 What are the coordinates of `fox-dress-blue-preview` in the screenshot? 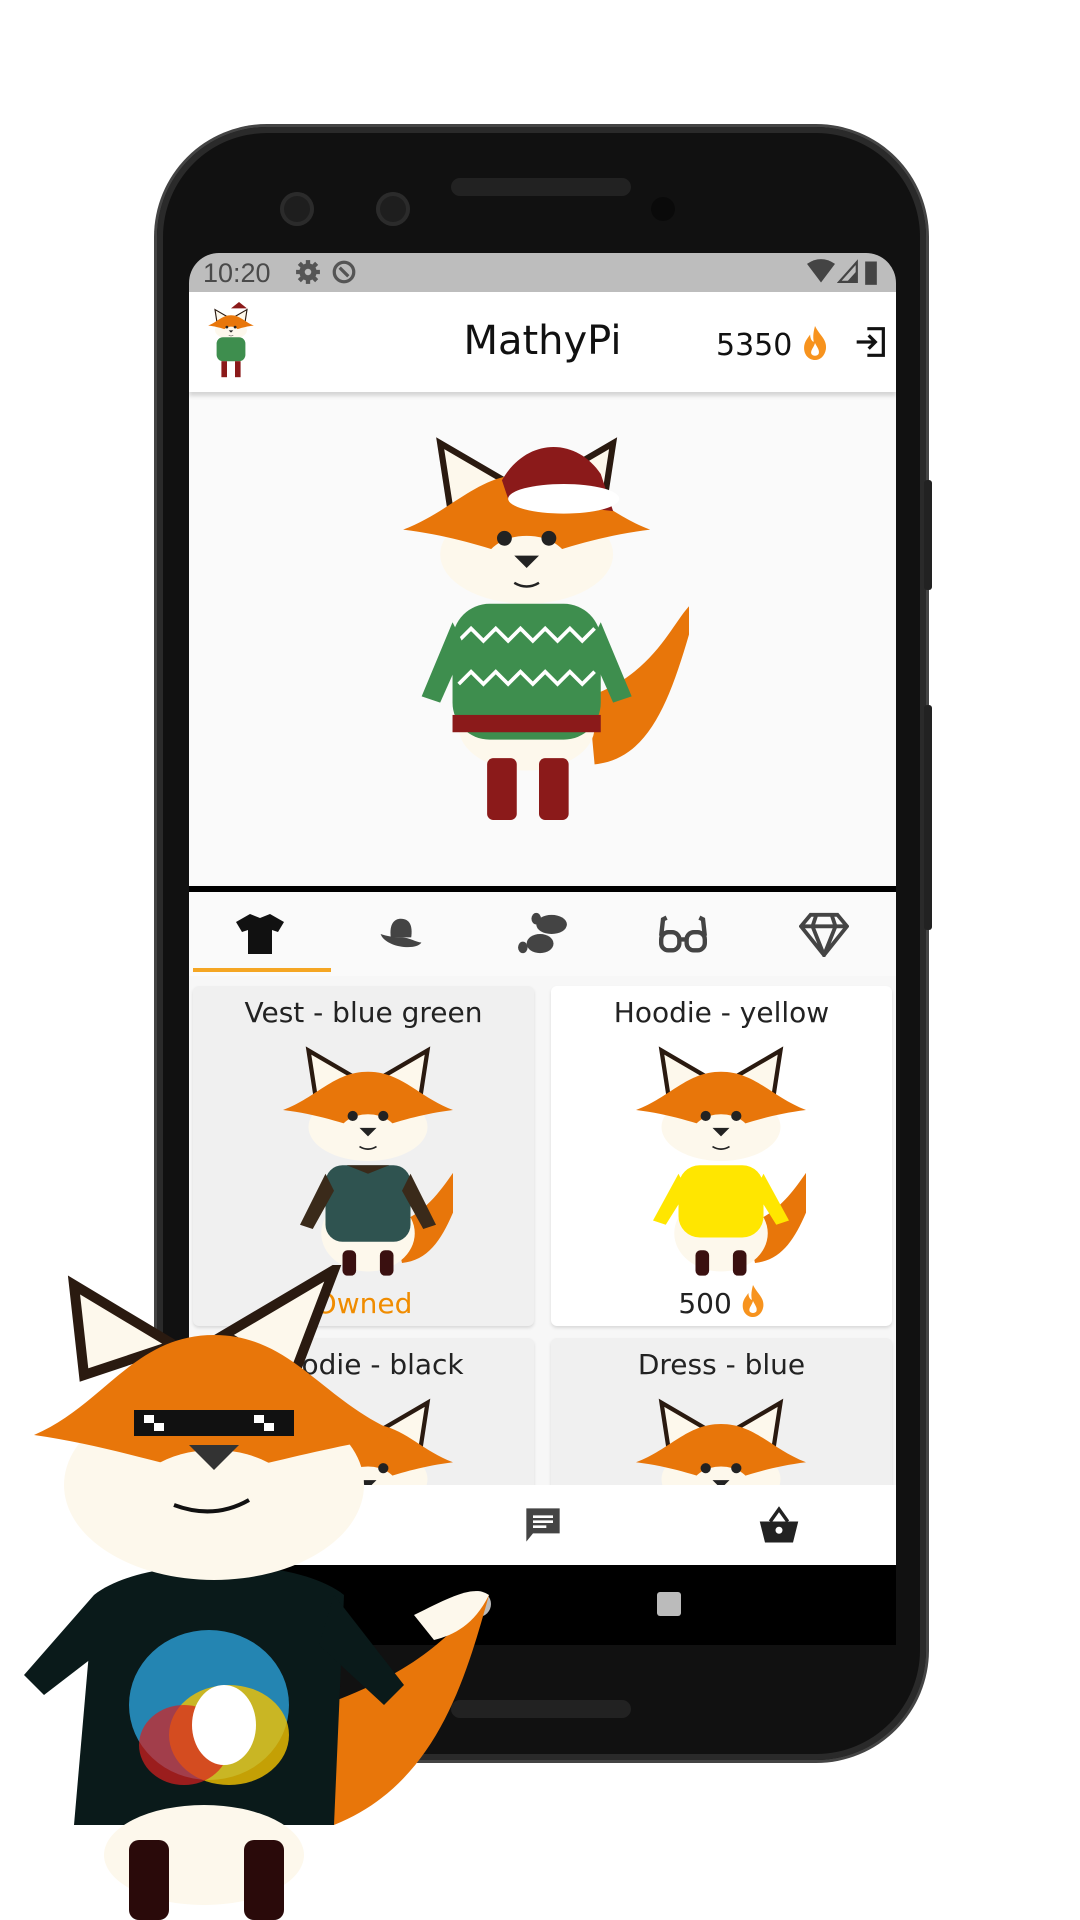 It's located at (721, 1441).